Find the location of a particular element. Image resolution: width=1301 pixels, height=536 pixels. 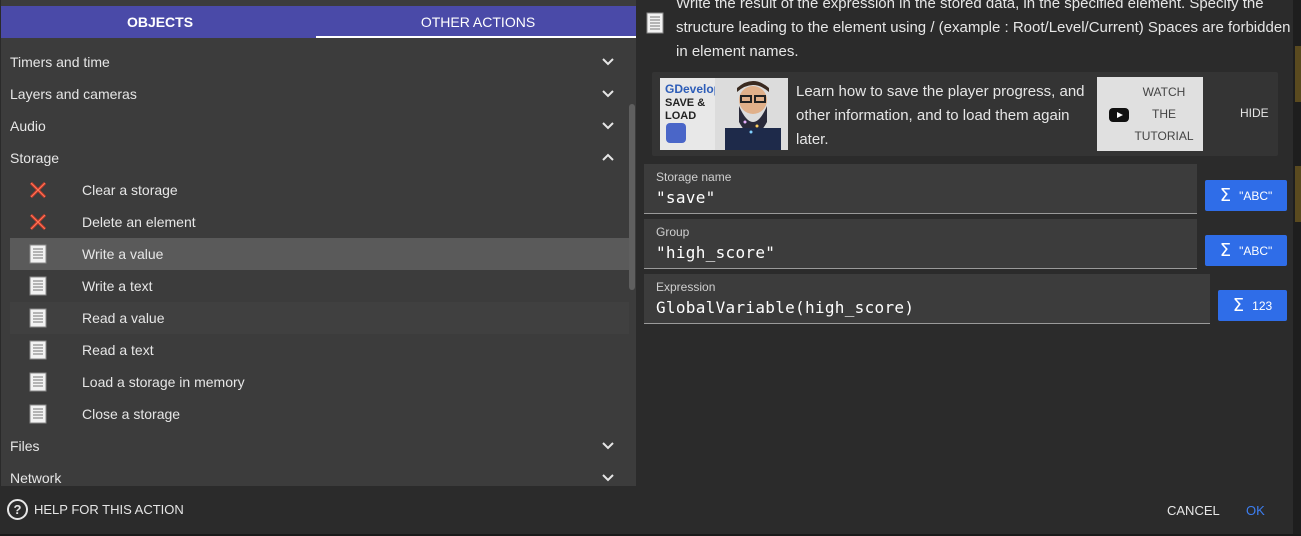

action-label: Load a storage in memory is located at coordinates (163, 382).